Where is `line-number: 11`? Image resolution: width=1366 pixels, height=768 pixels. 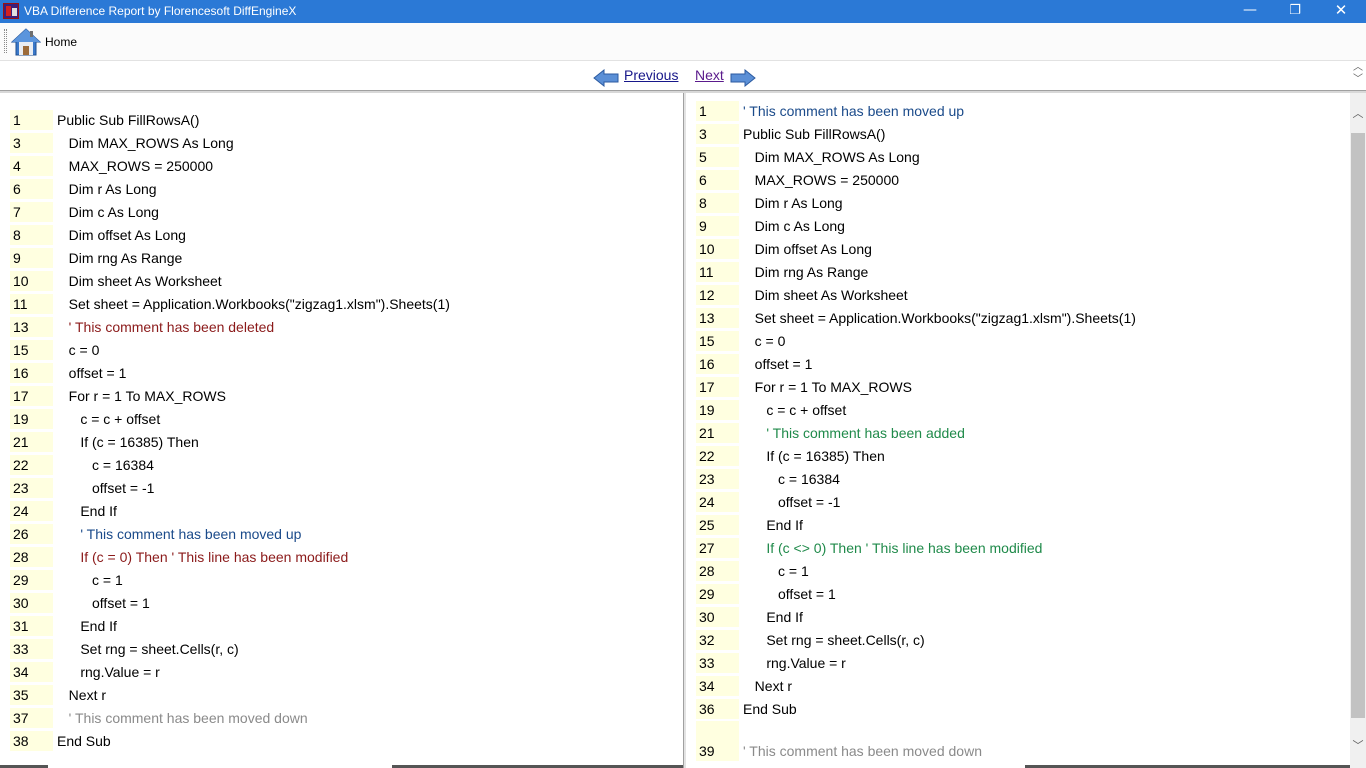
line-number: 11 is located at coordinates (717, 272).